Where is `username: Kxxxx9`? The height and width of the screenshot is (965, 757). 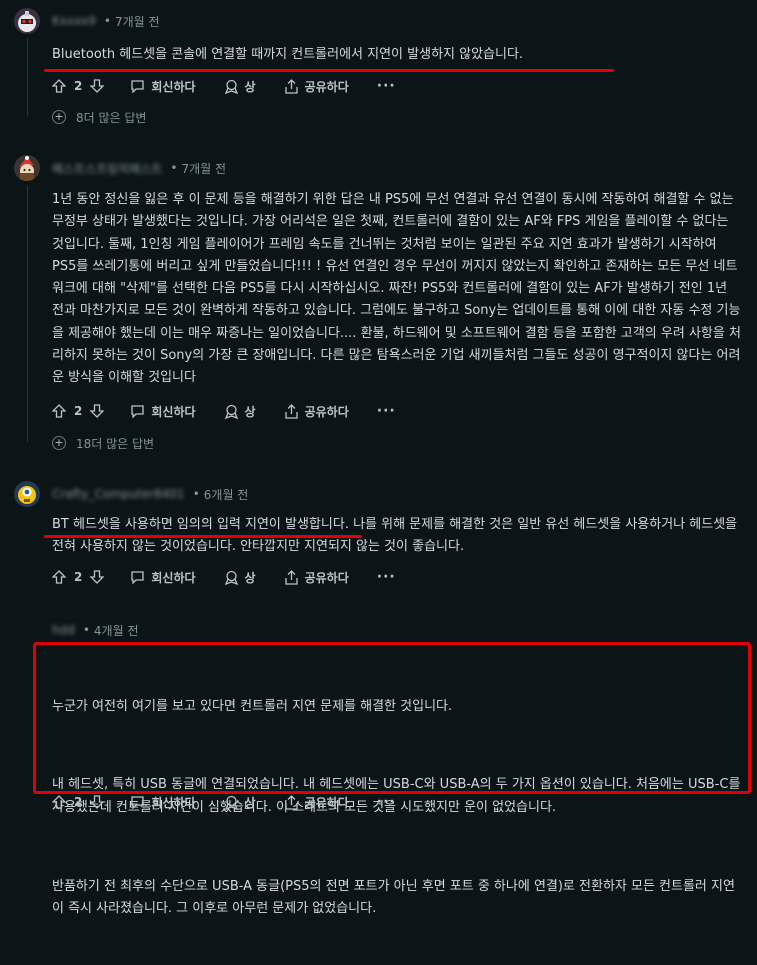 username: Kxxxx9 is located at coordinates (74, 21).